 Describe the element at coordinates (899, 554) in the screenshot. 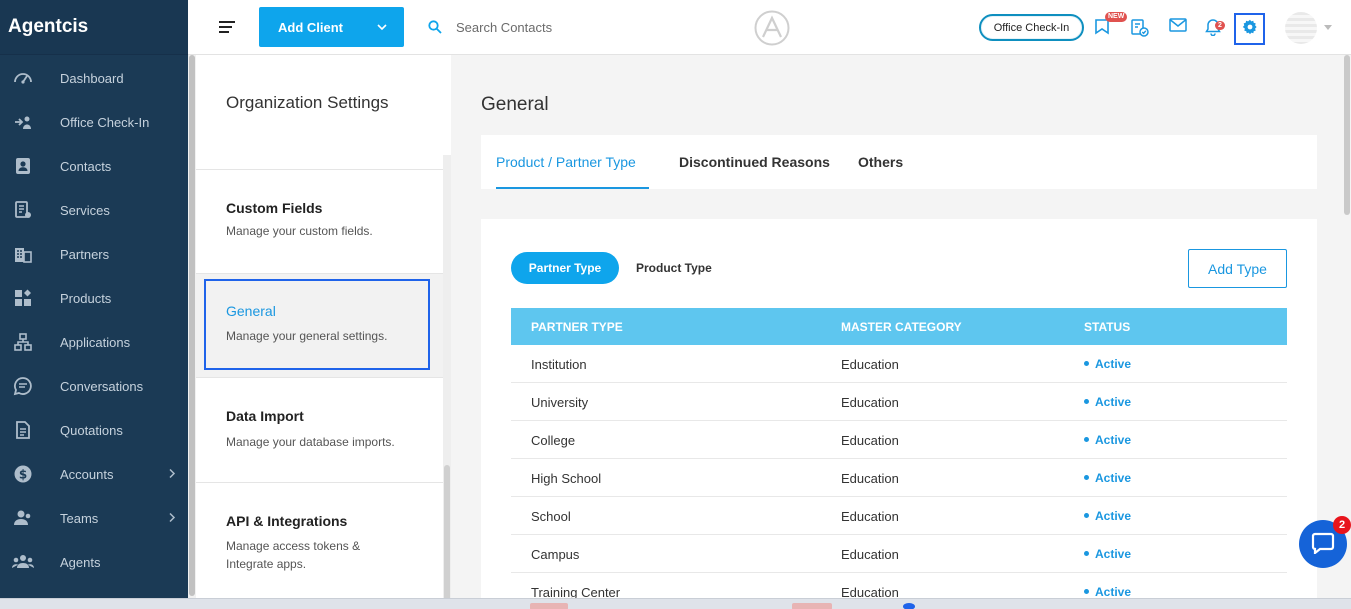

I see `table-row: Campus Education Active` at that location.